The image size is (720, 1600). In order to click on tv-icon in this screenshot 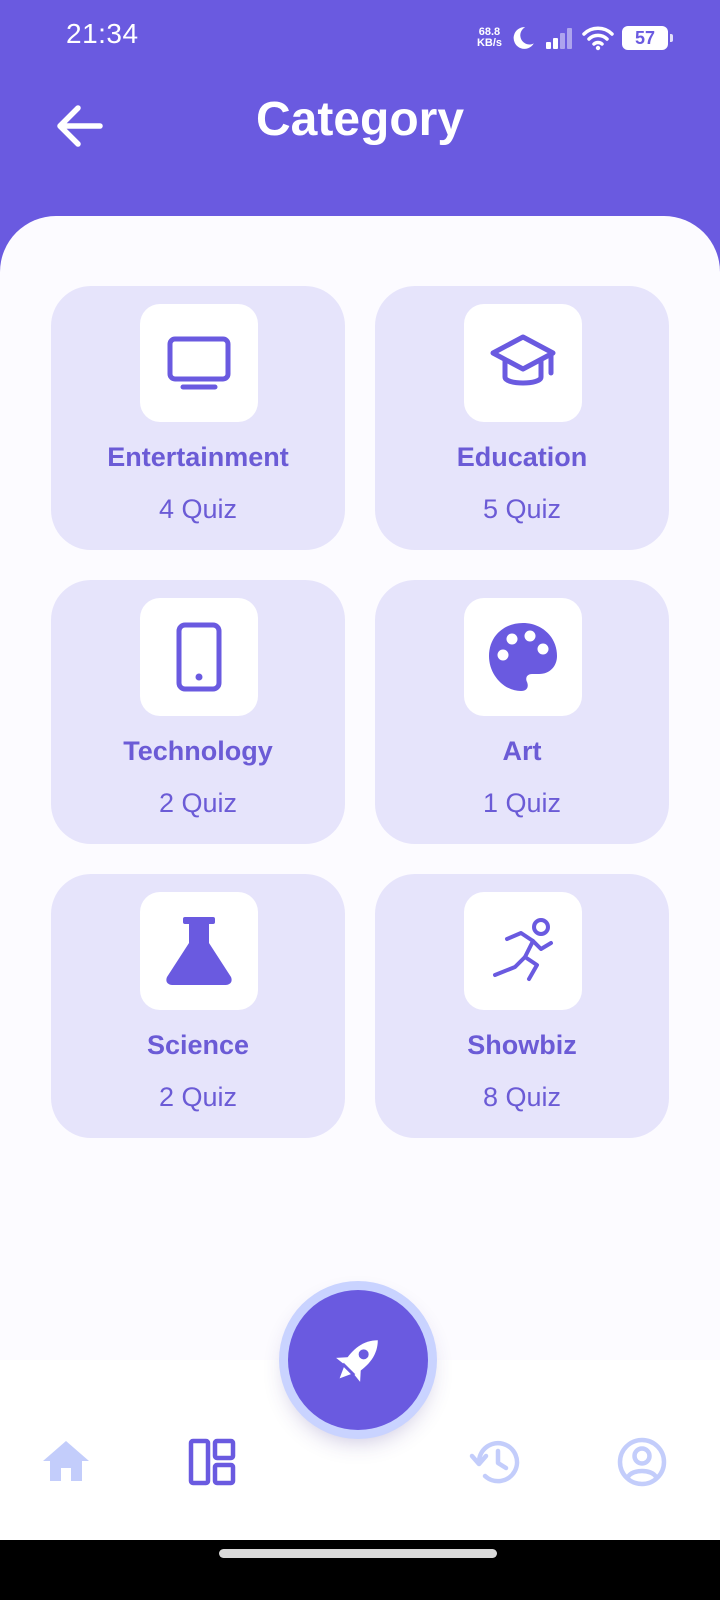, I will do `click(199, 363)`.